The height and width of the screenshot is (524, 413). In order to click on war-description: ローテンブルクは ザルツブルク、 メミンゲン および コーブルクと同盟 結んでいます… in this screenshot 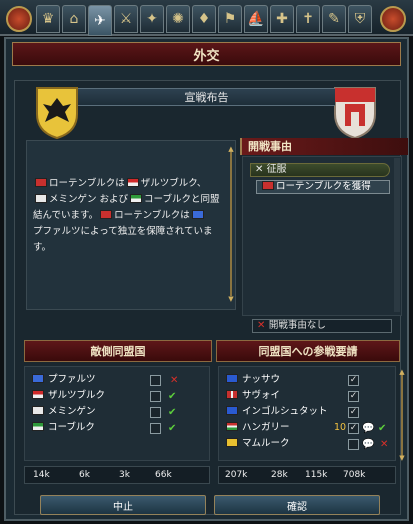, I will do `click(126, 215)`.